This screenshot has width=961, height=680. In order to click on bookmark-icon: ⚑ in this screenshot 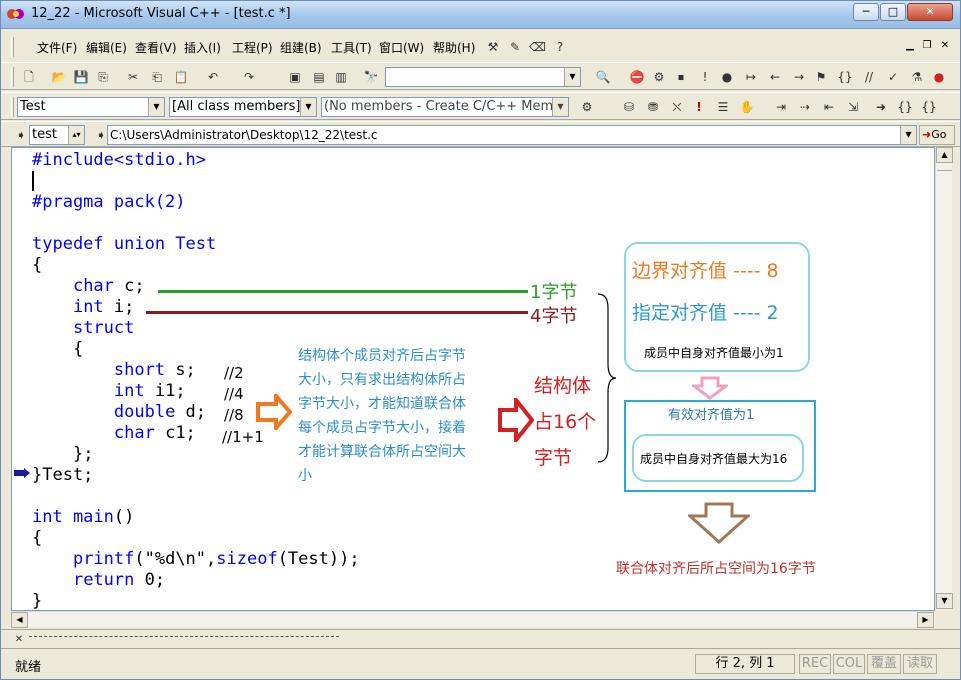, I will do `click(821, 77)`.